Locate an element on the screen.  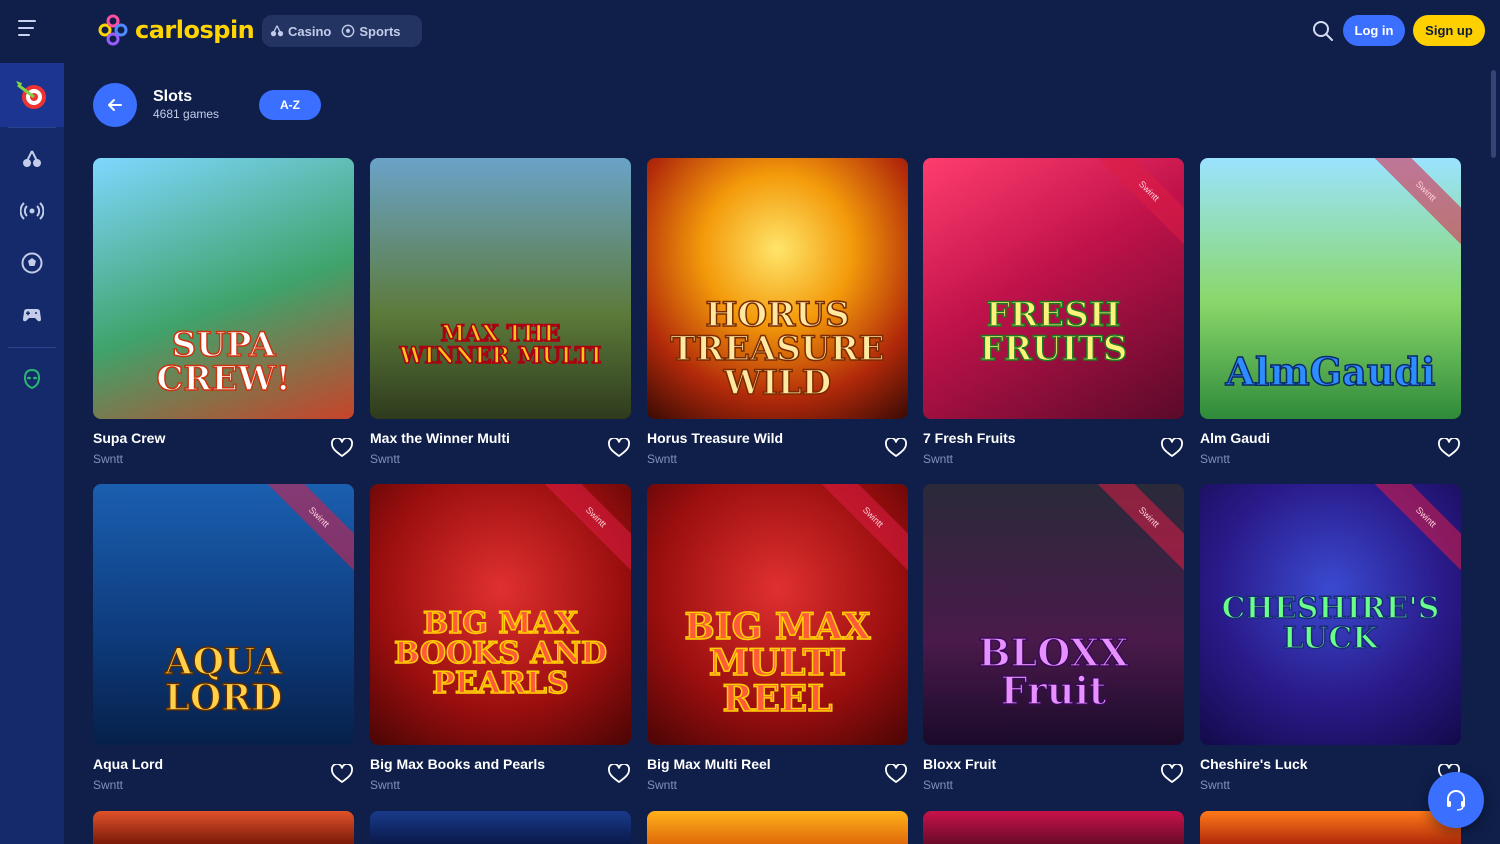
game-art-title: AQUA LORD is located at coordinates (223, 680).